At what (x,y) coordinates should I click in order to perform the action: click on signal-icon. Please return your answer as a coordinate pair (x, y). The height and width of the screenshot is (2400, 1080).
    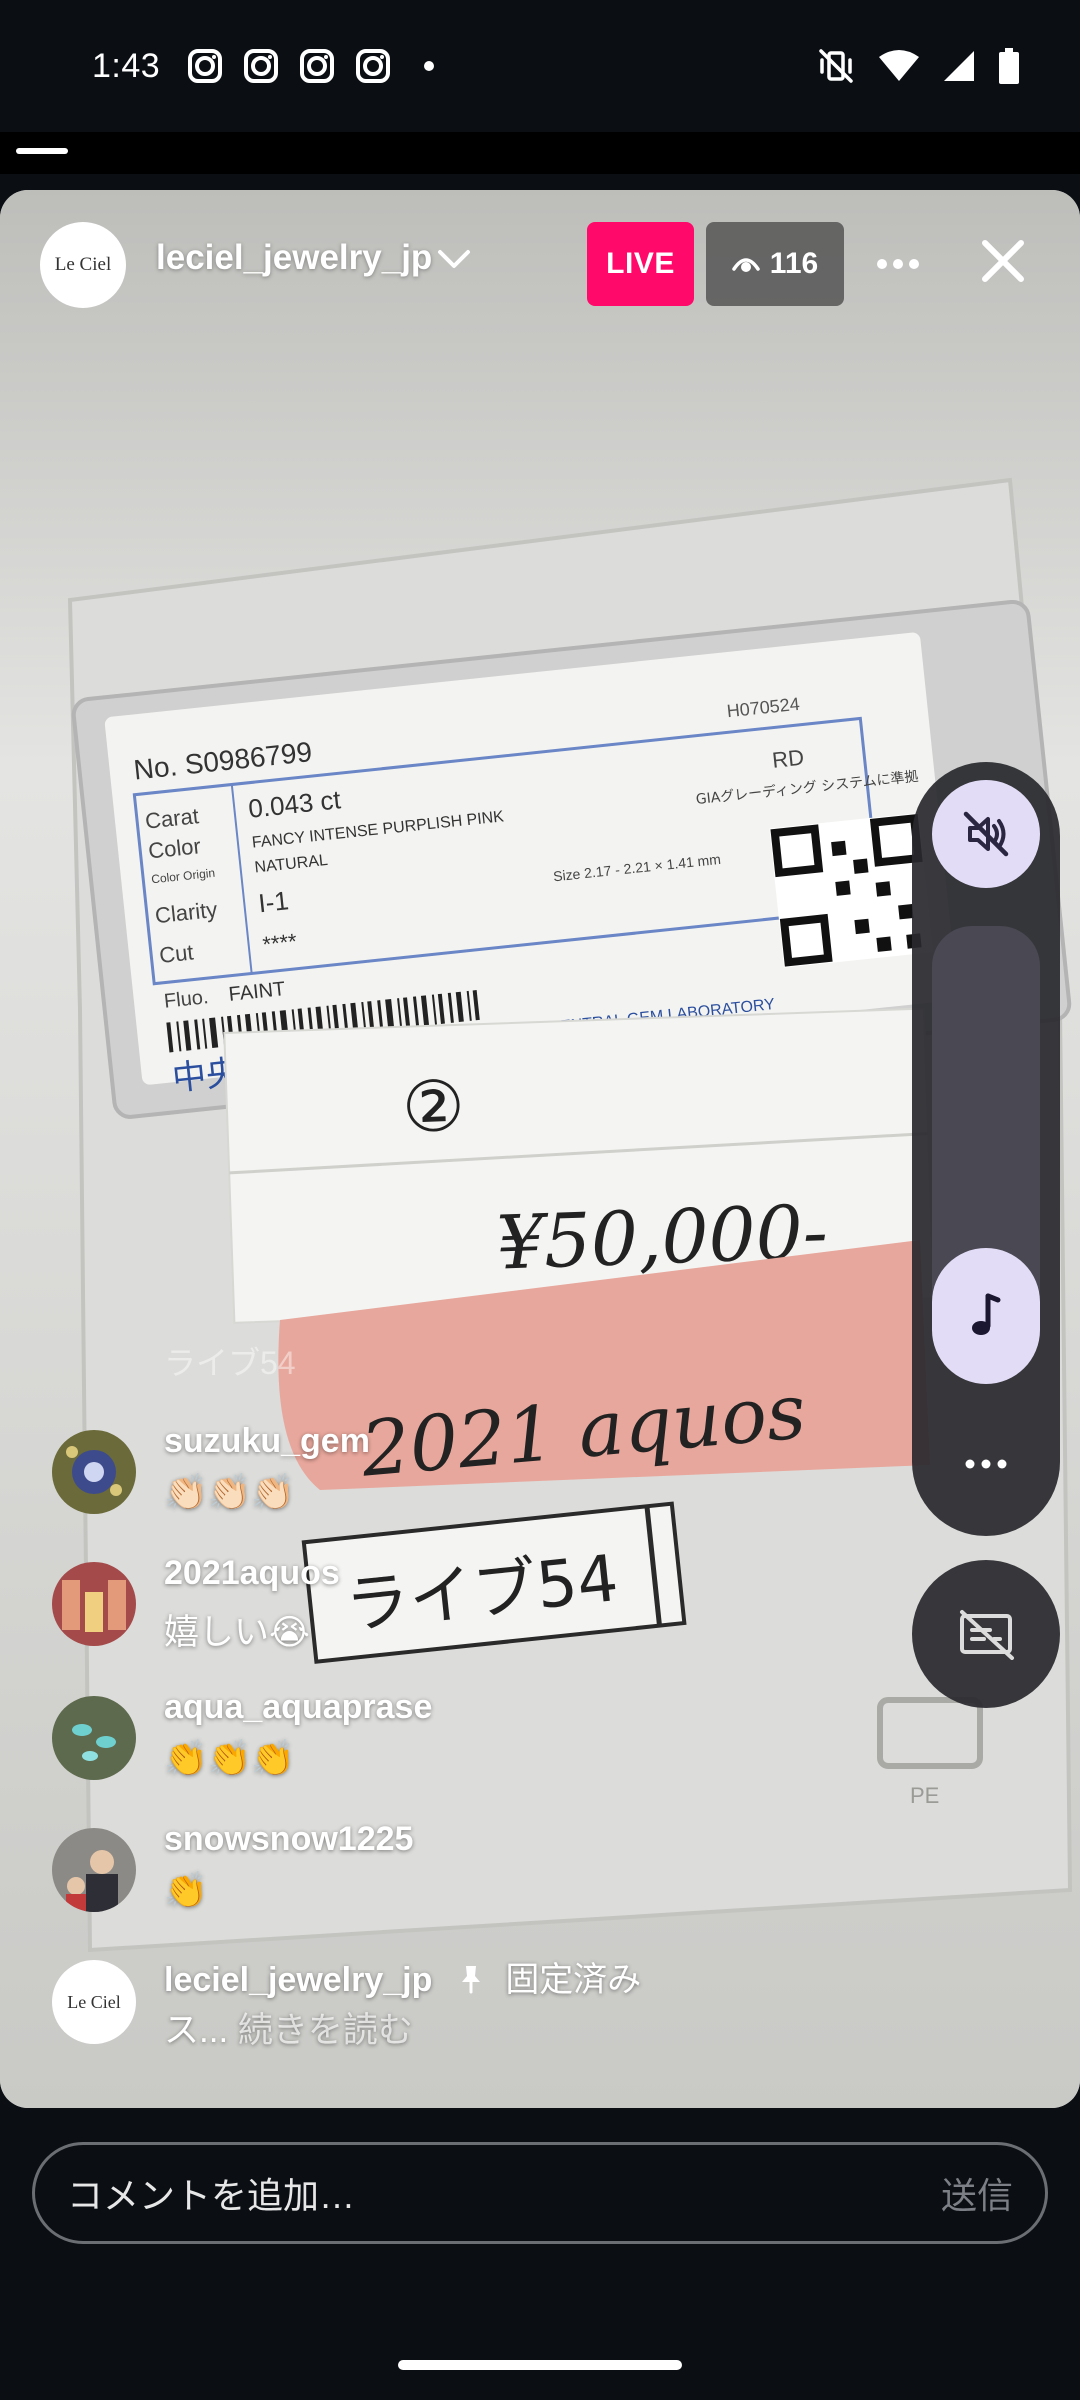
    Looking at the image, I should click on (959, 66).